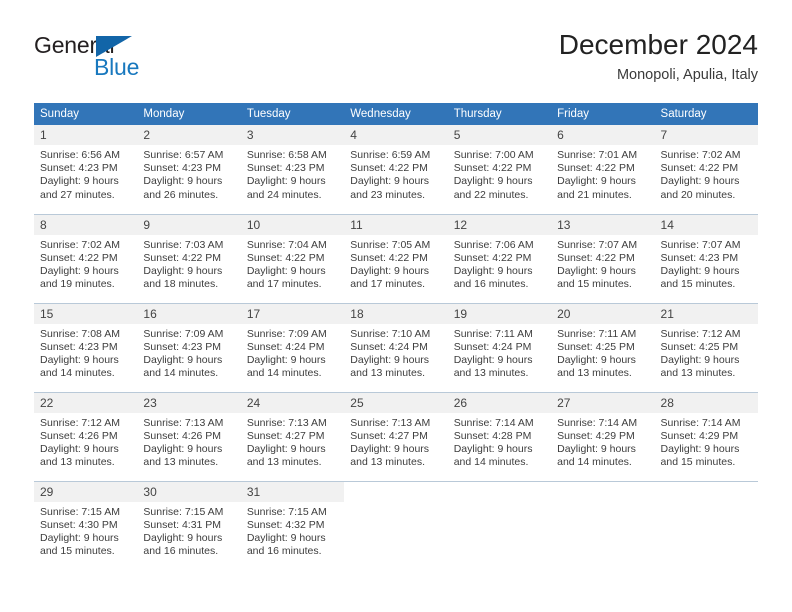 Image resolution: width=792 pixels, height=612 pixels. Describe the element at coordinates (181, 194) in the screenshot. I see `daylight-text-line2: and 26 minutes.` at that location.